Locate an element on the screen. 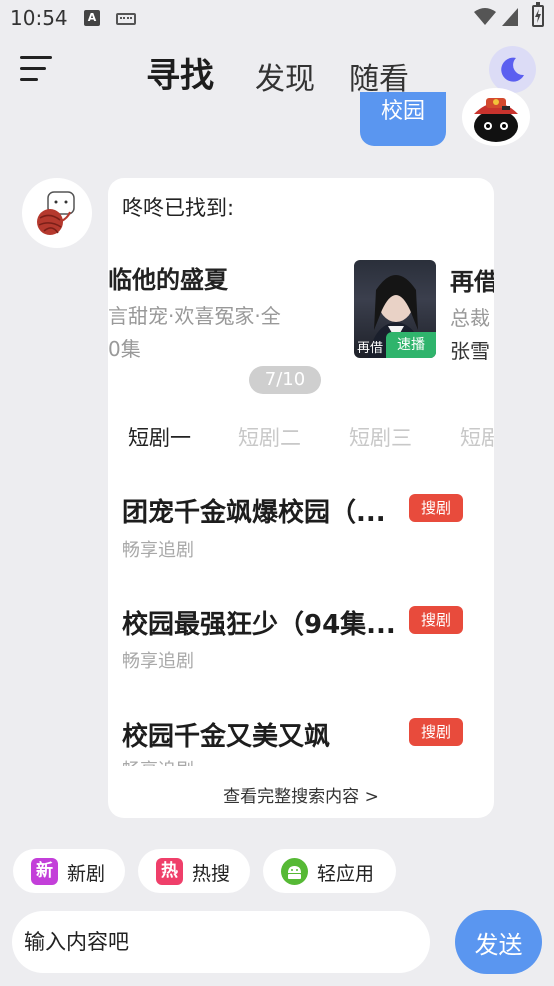  dark-mode-toggle is located at coordinates (512, 69).